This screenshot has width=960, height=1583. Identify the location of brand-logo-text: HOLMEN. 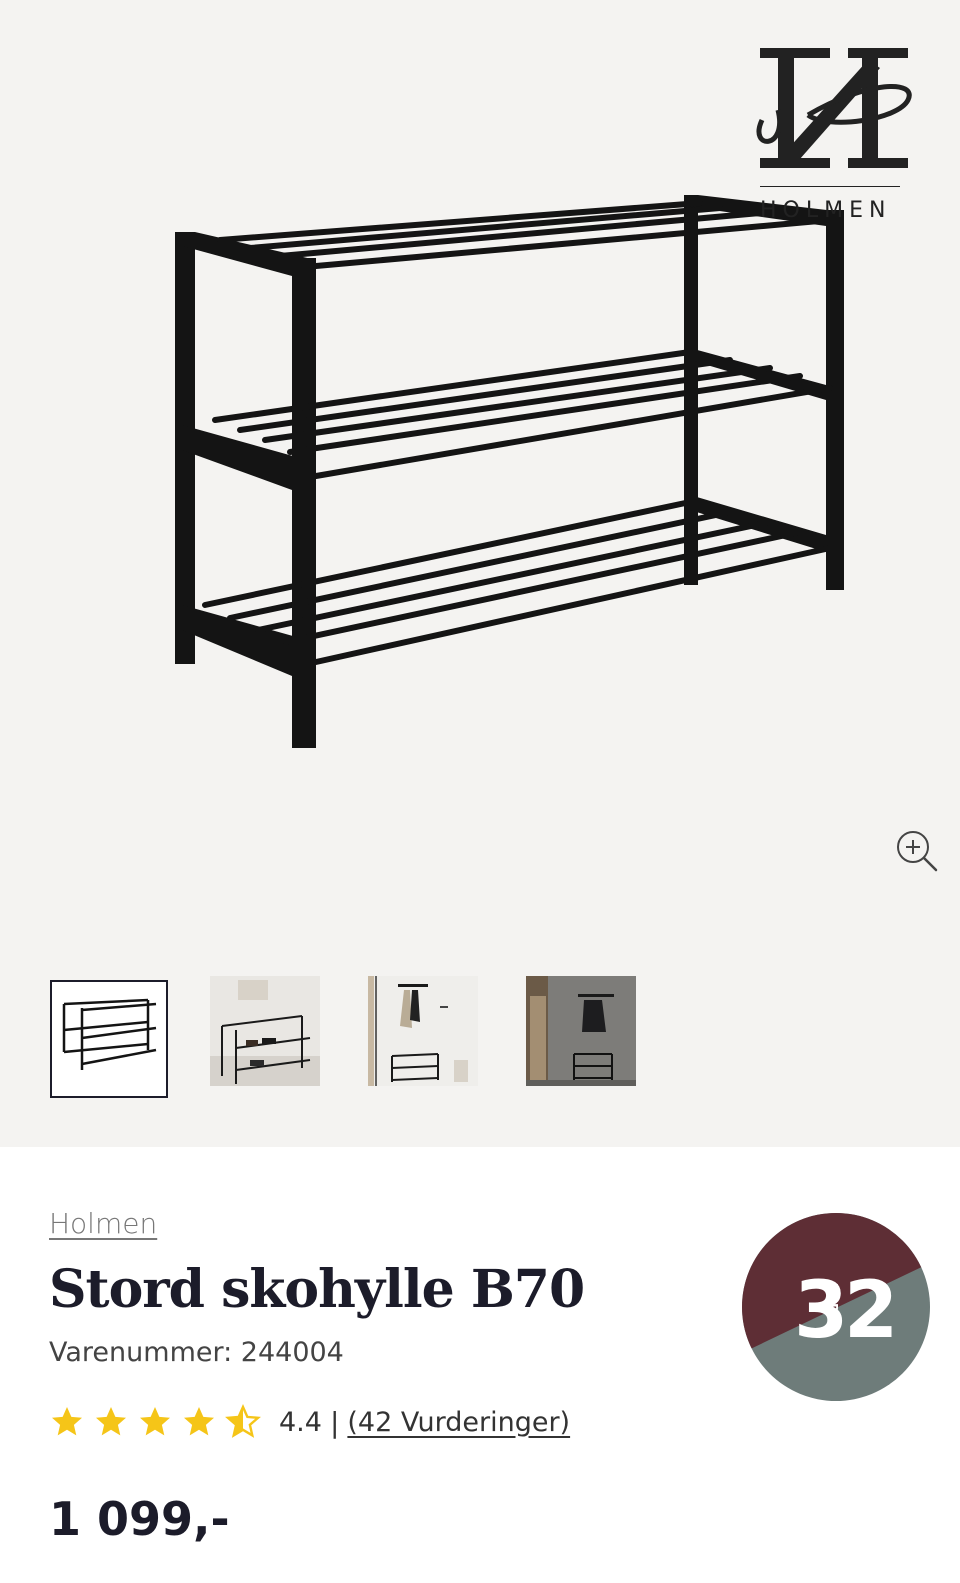
(826, 210).